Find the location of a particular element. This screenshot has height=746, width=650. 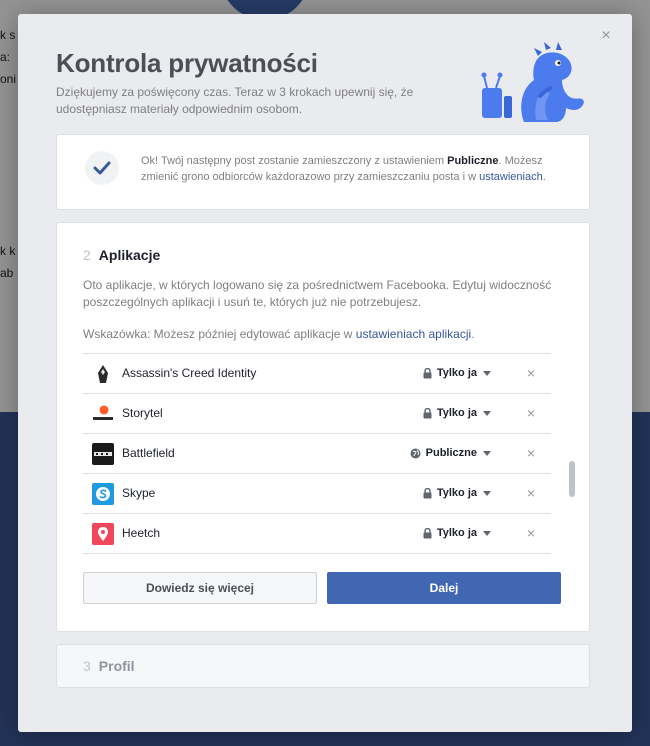

app-row: Storytel Tylko ja × is located at coordinates (317, 414).